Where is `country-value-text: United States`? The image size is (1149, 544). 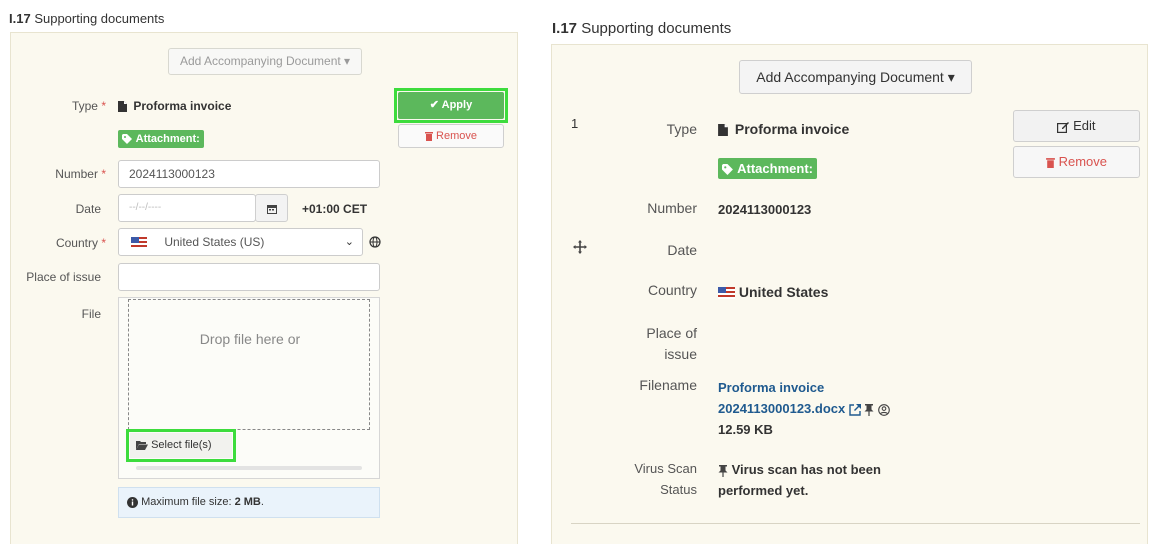 country-value-text: United States is located at coordinates (783, 292).